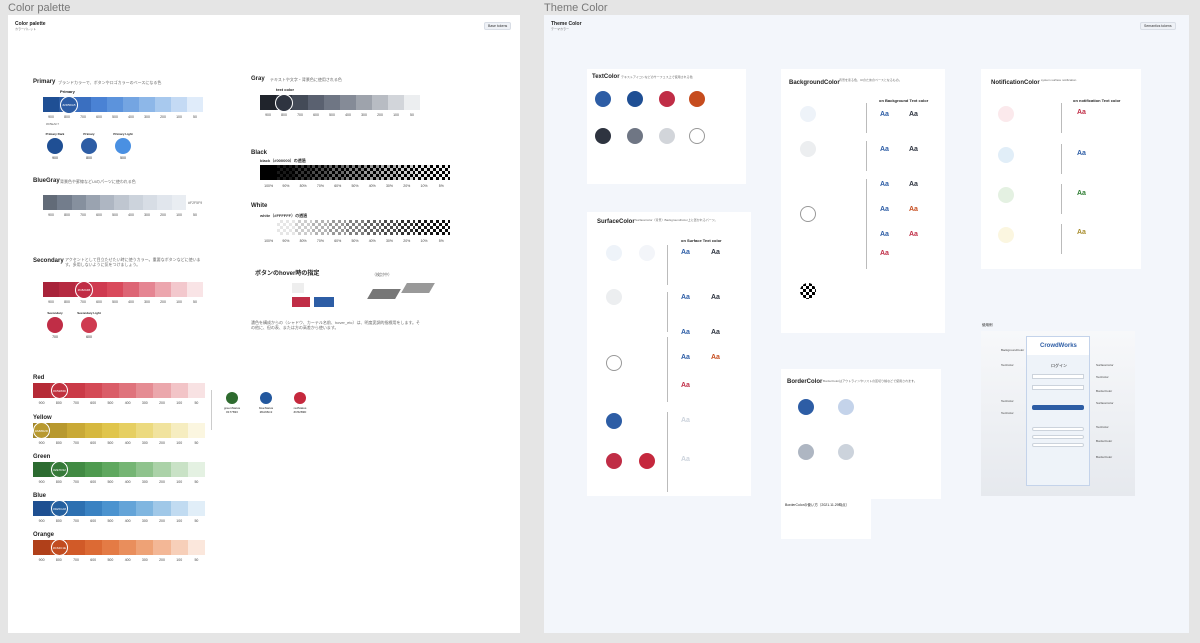  Describe the element at coordinates (93, 560) in the screenshot. I see `orange-tick: 600` at that location.